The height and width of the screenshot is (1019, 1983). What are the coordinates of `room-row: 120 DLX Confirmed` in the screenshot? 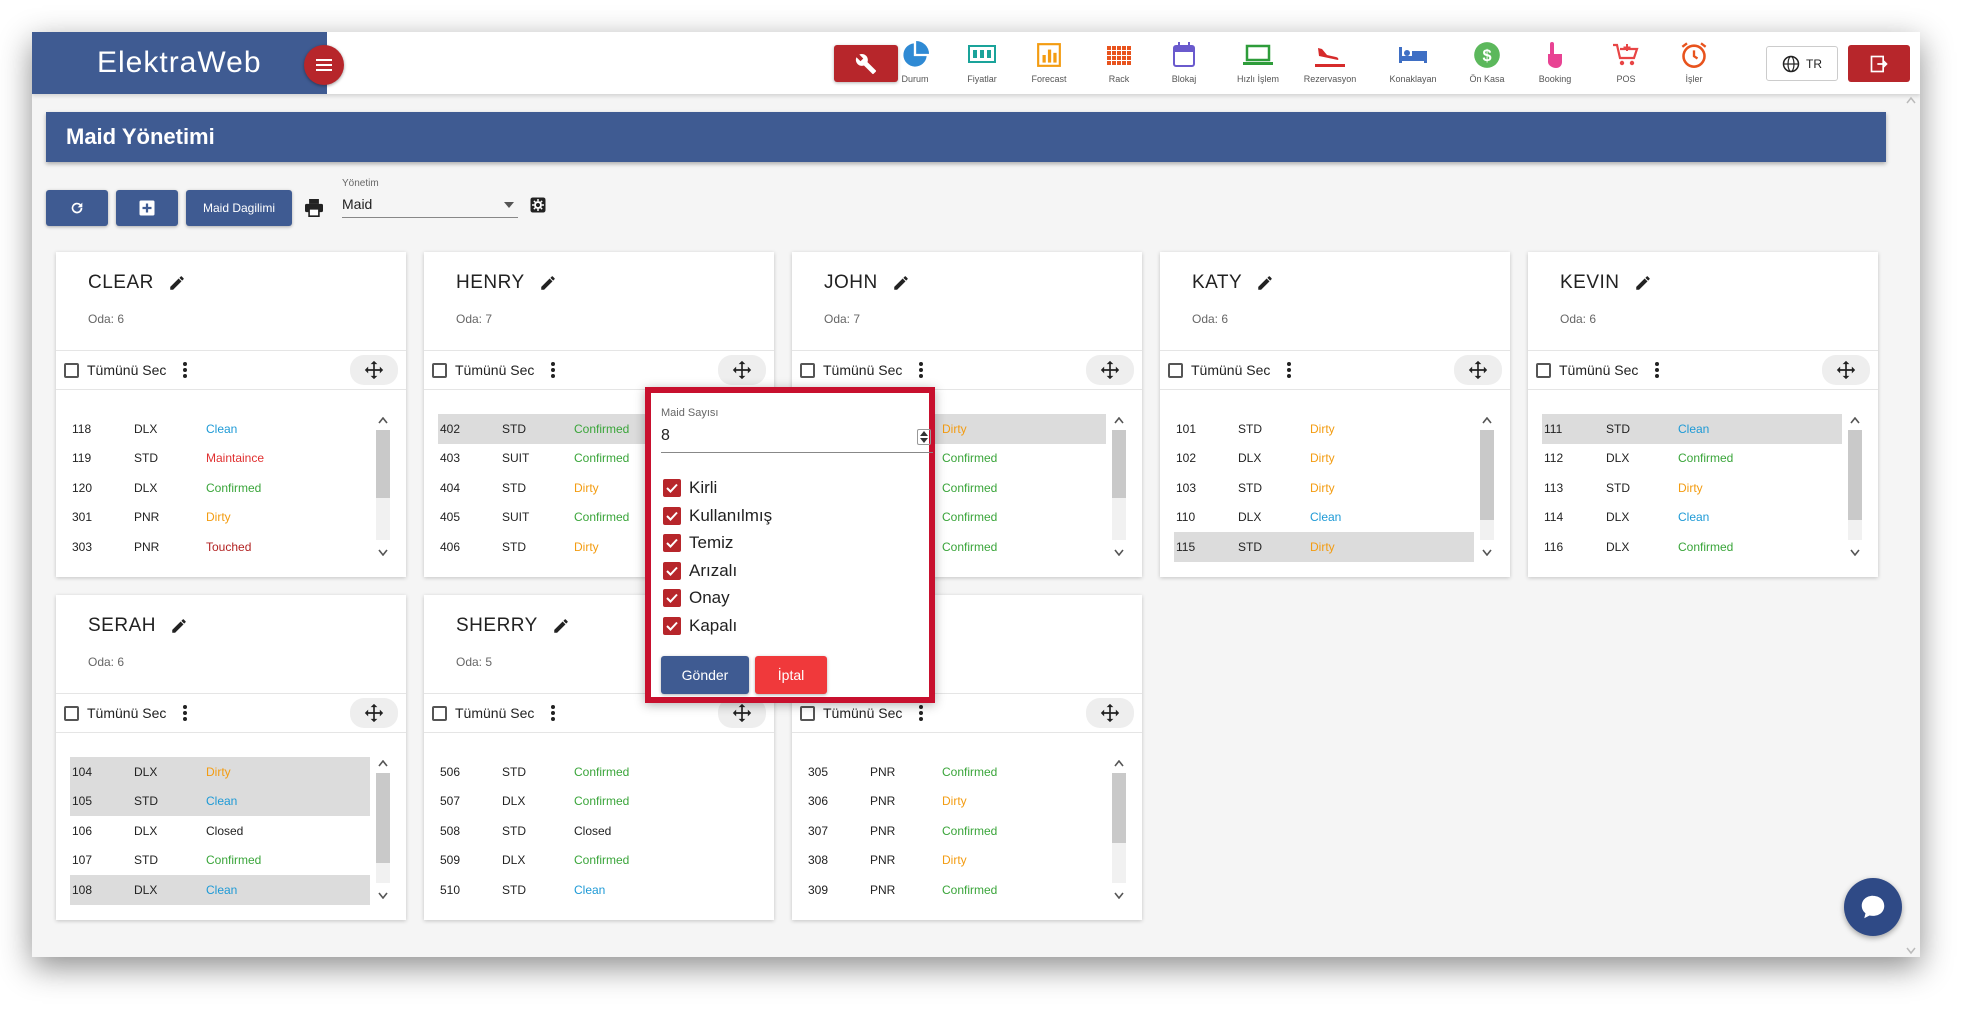 It's located at (220, 488).